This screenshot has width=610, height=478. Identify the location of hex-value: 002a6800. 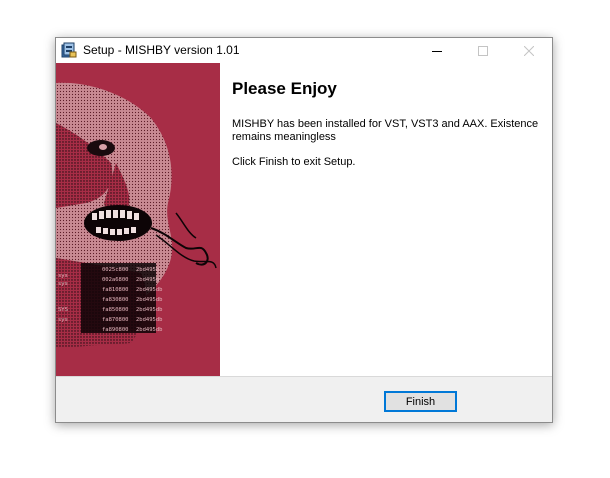
(115, 280).